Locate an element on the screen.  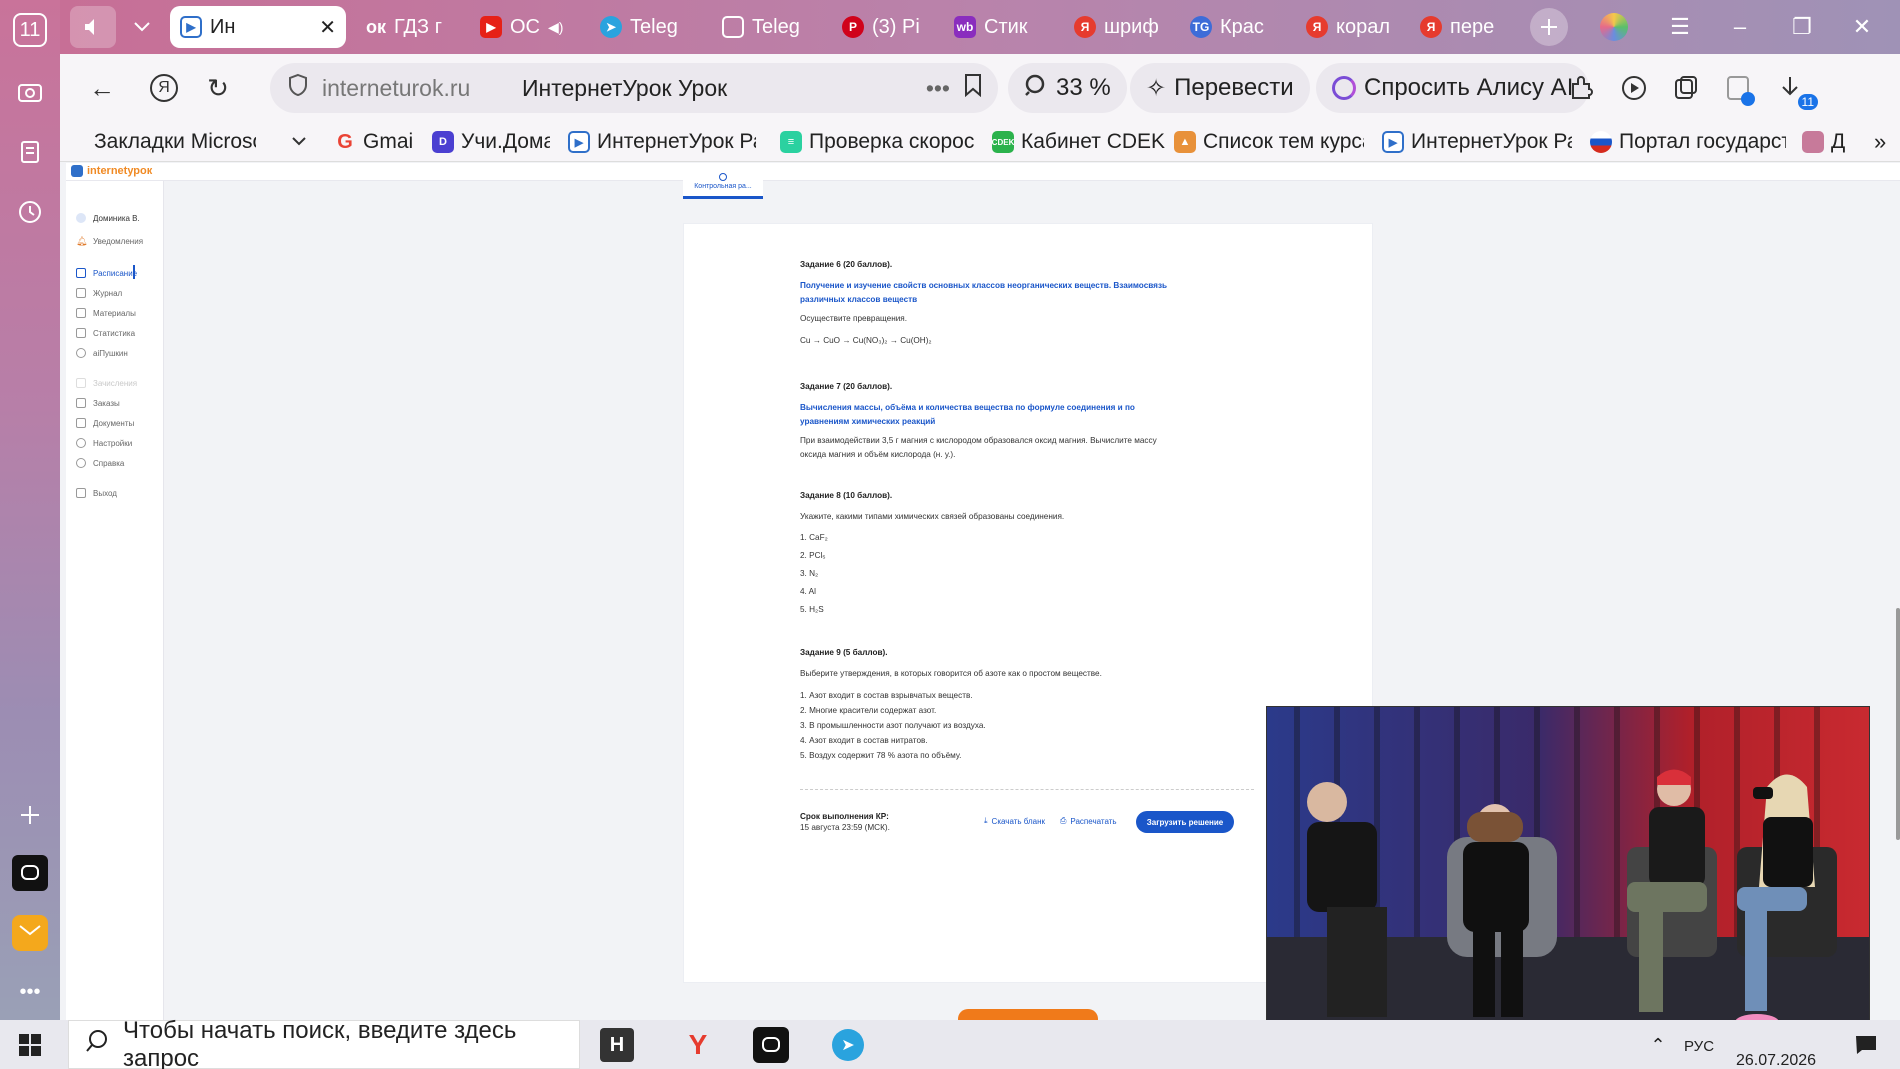
messenger-taskbar-icon is located at coordinates (771, 1045).